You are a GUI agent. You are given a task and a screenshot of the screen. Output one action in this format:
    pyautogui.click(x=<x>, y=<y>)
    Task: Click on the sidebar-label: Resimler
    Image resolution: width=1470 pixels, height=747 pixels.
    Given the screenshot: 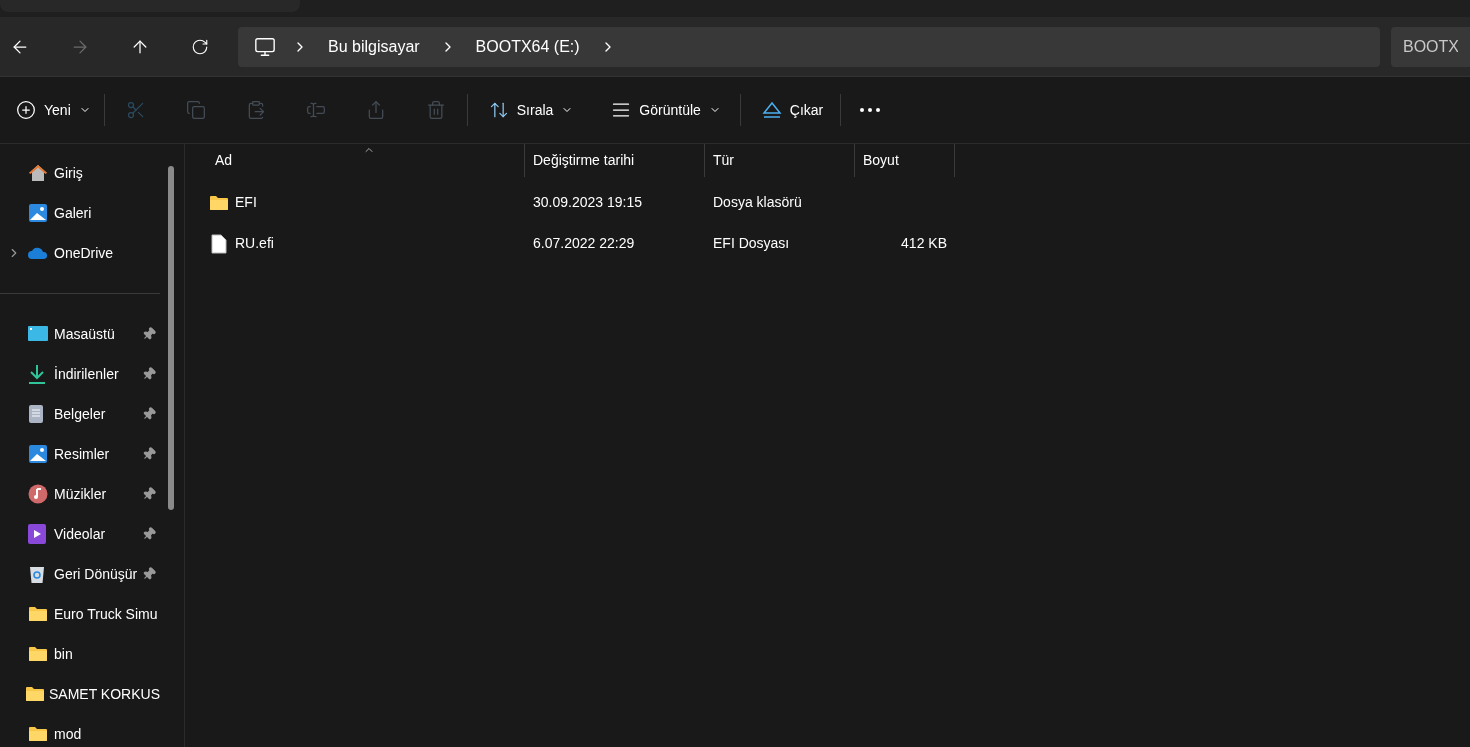 What is the action you would take?
    pyautogui.click(x=82, y=454)
    